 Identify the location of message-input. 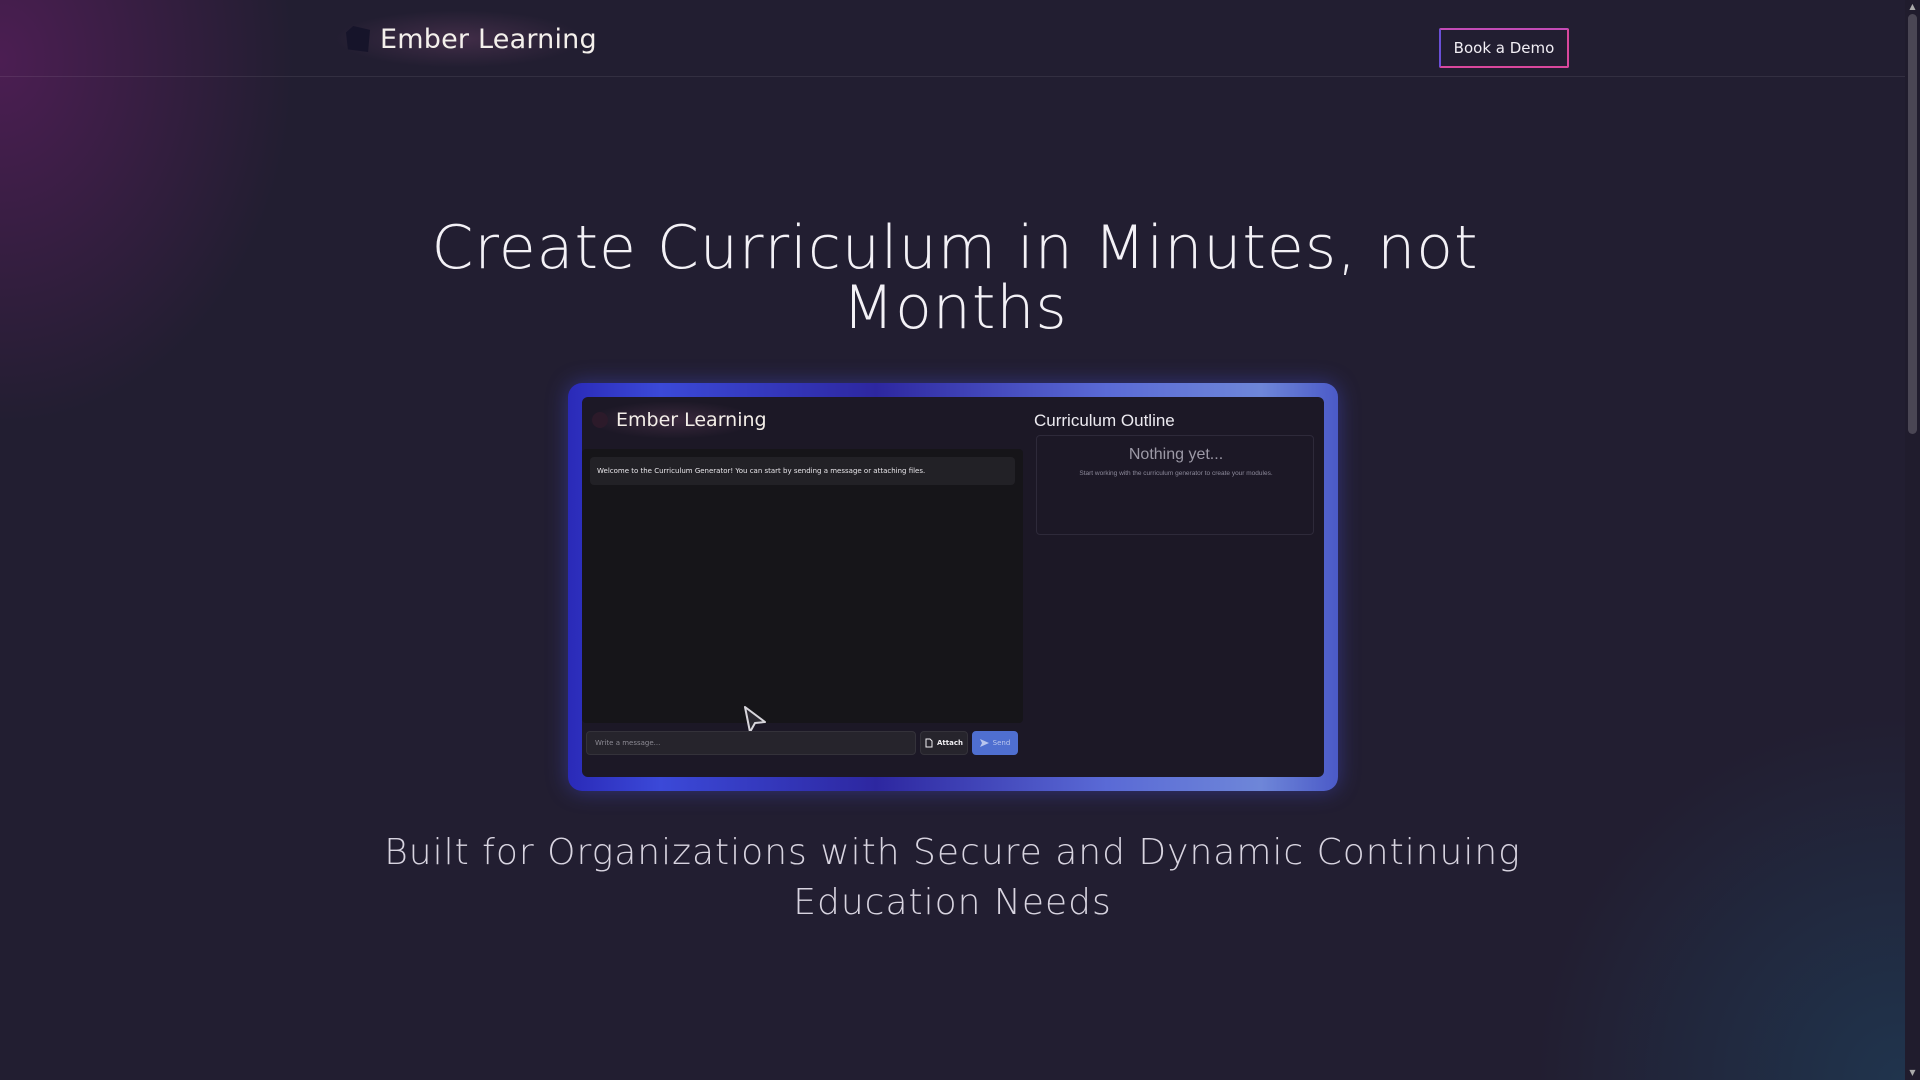
(751, 743).